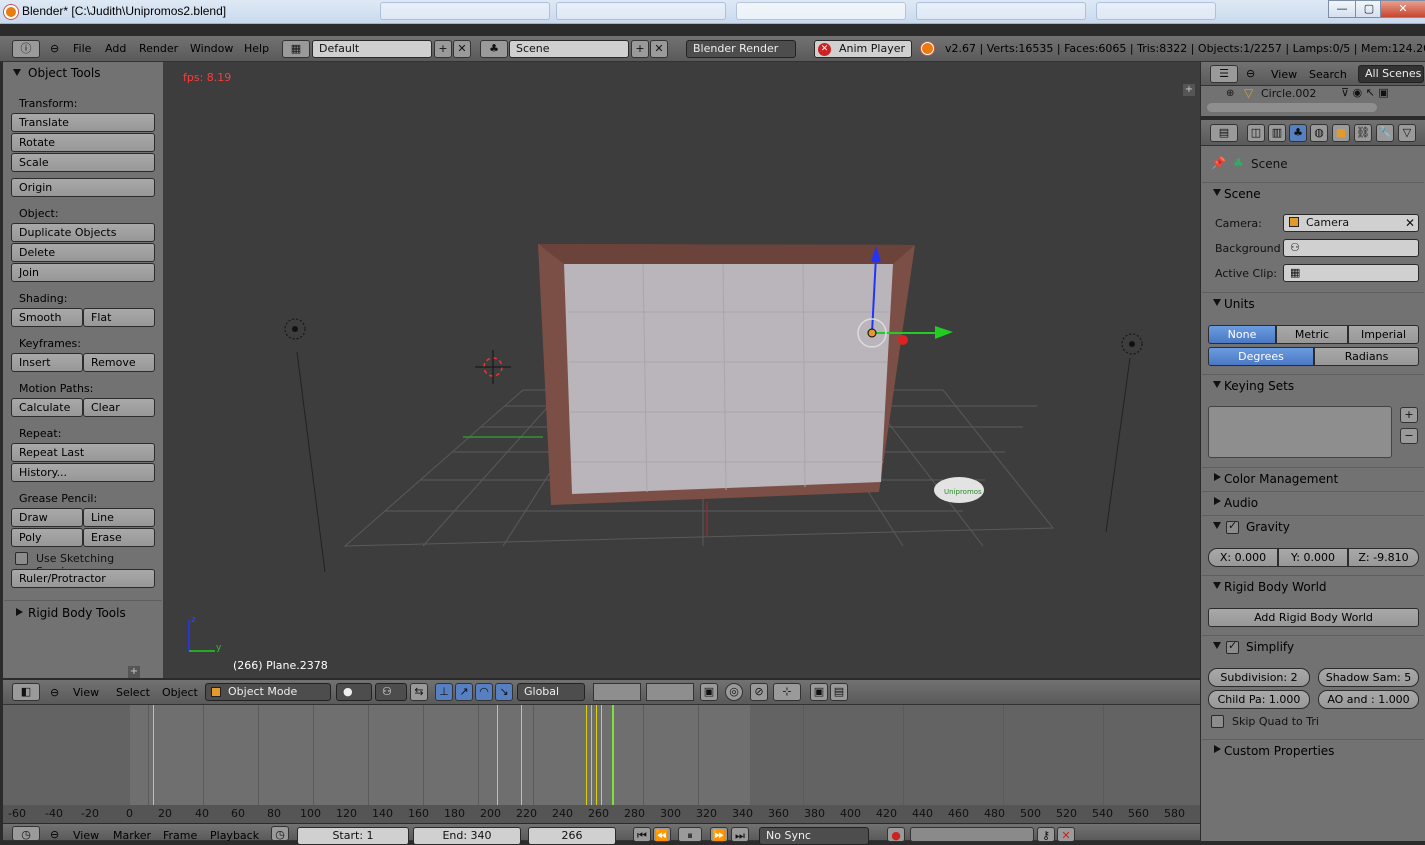  What do you see at coordinates (1351, 248) in the screenshot?
I see `background-field: ⚇` at bounding box center [1351, 248].